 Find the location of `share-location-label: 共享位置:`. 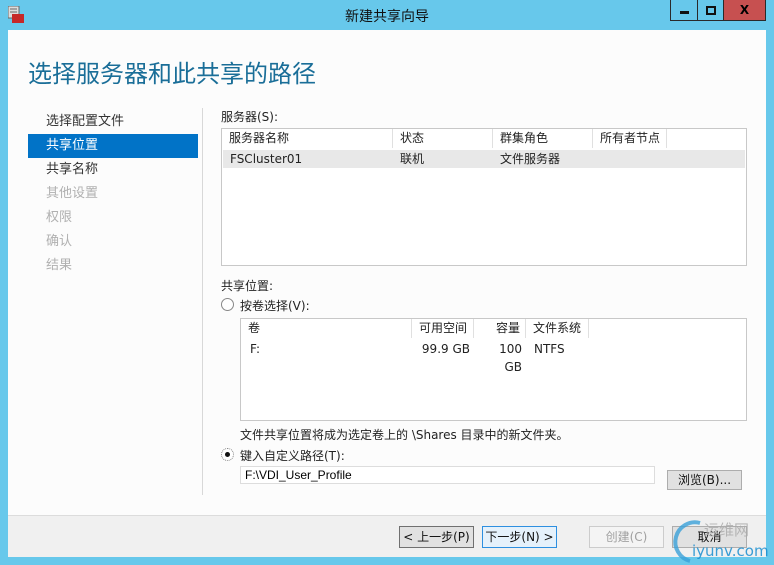

share-location-label: 共享位置: is located at coordinates (247, 286).